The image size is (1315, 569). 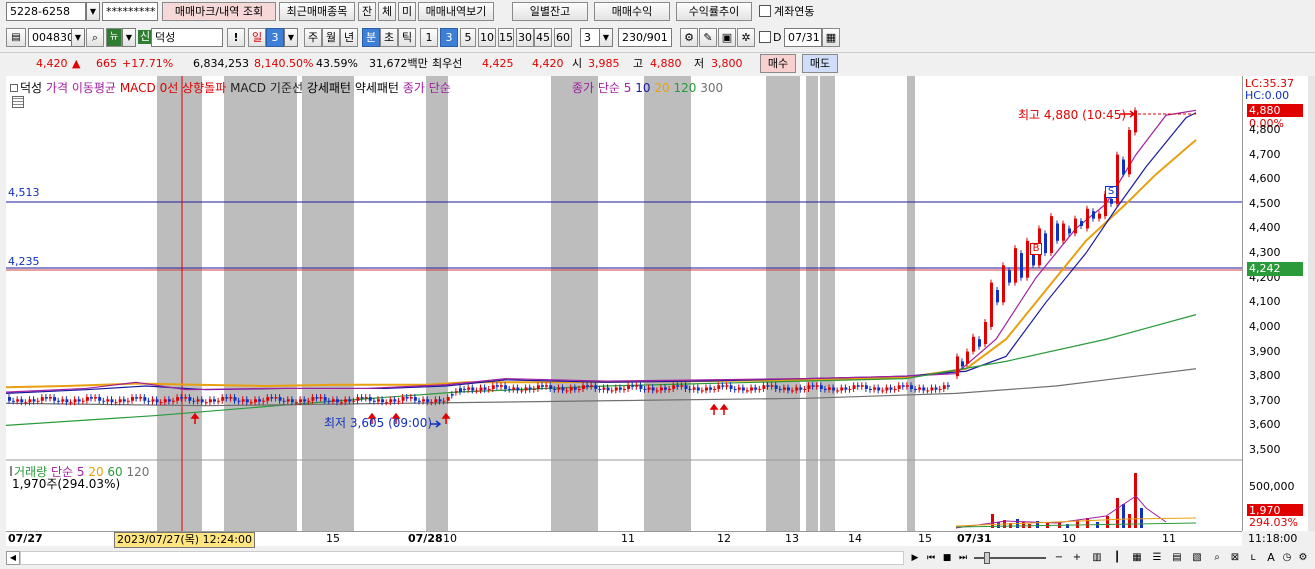 I want to click on daily-balance-button: 일별잔고, so click(x=550, y=11).